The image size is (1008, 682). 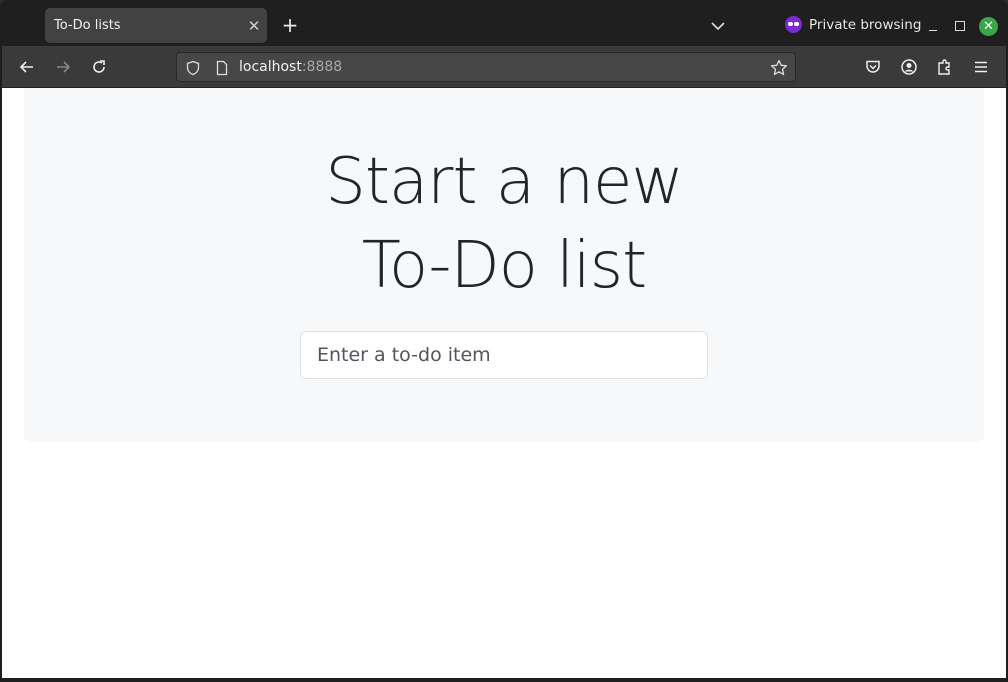 I want to click on account-icon, so click(x=909, y=67).